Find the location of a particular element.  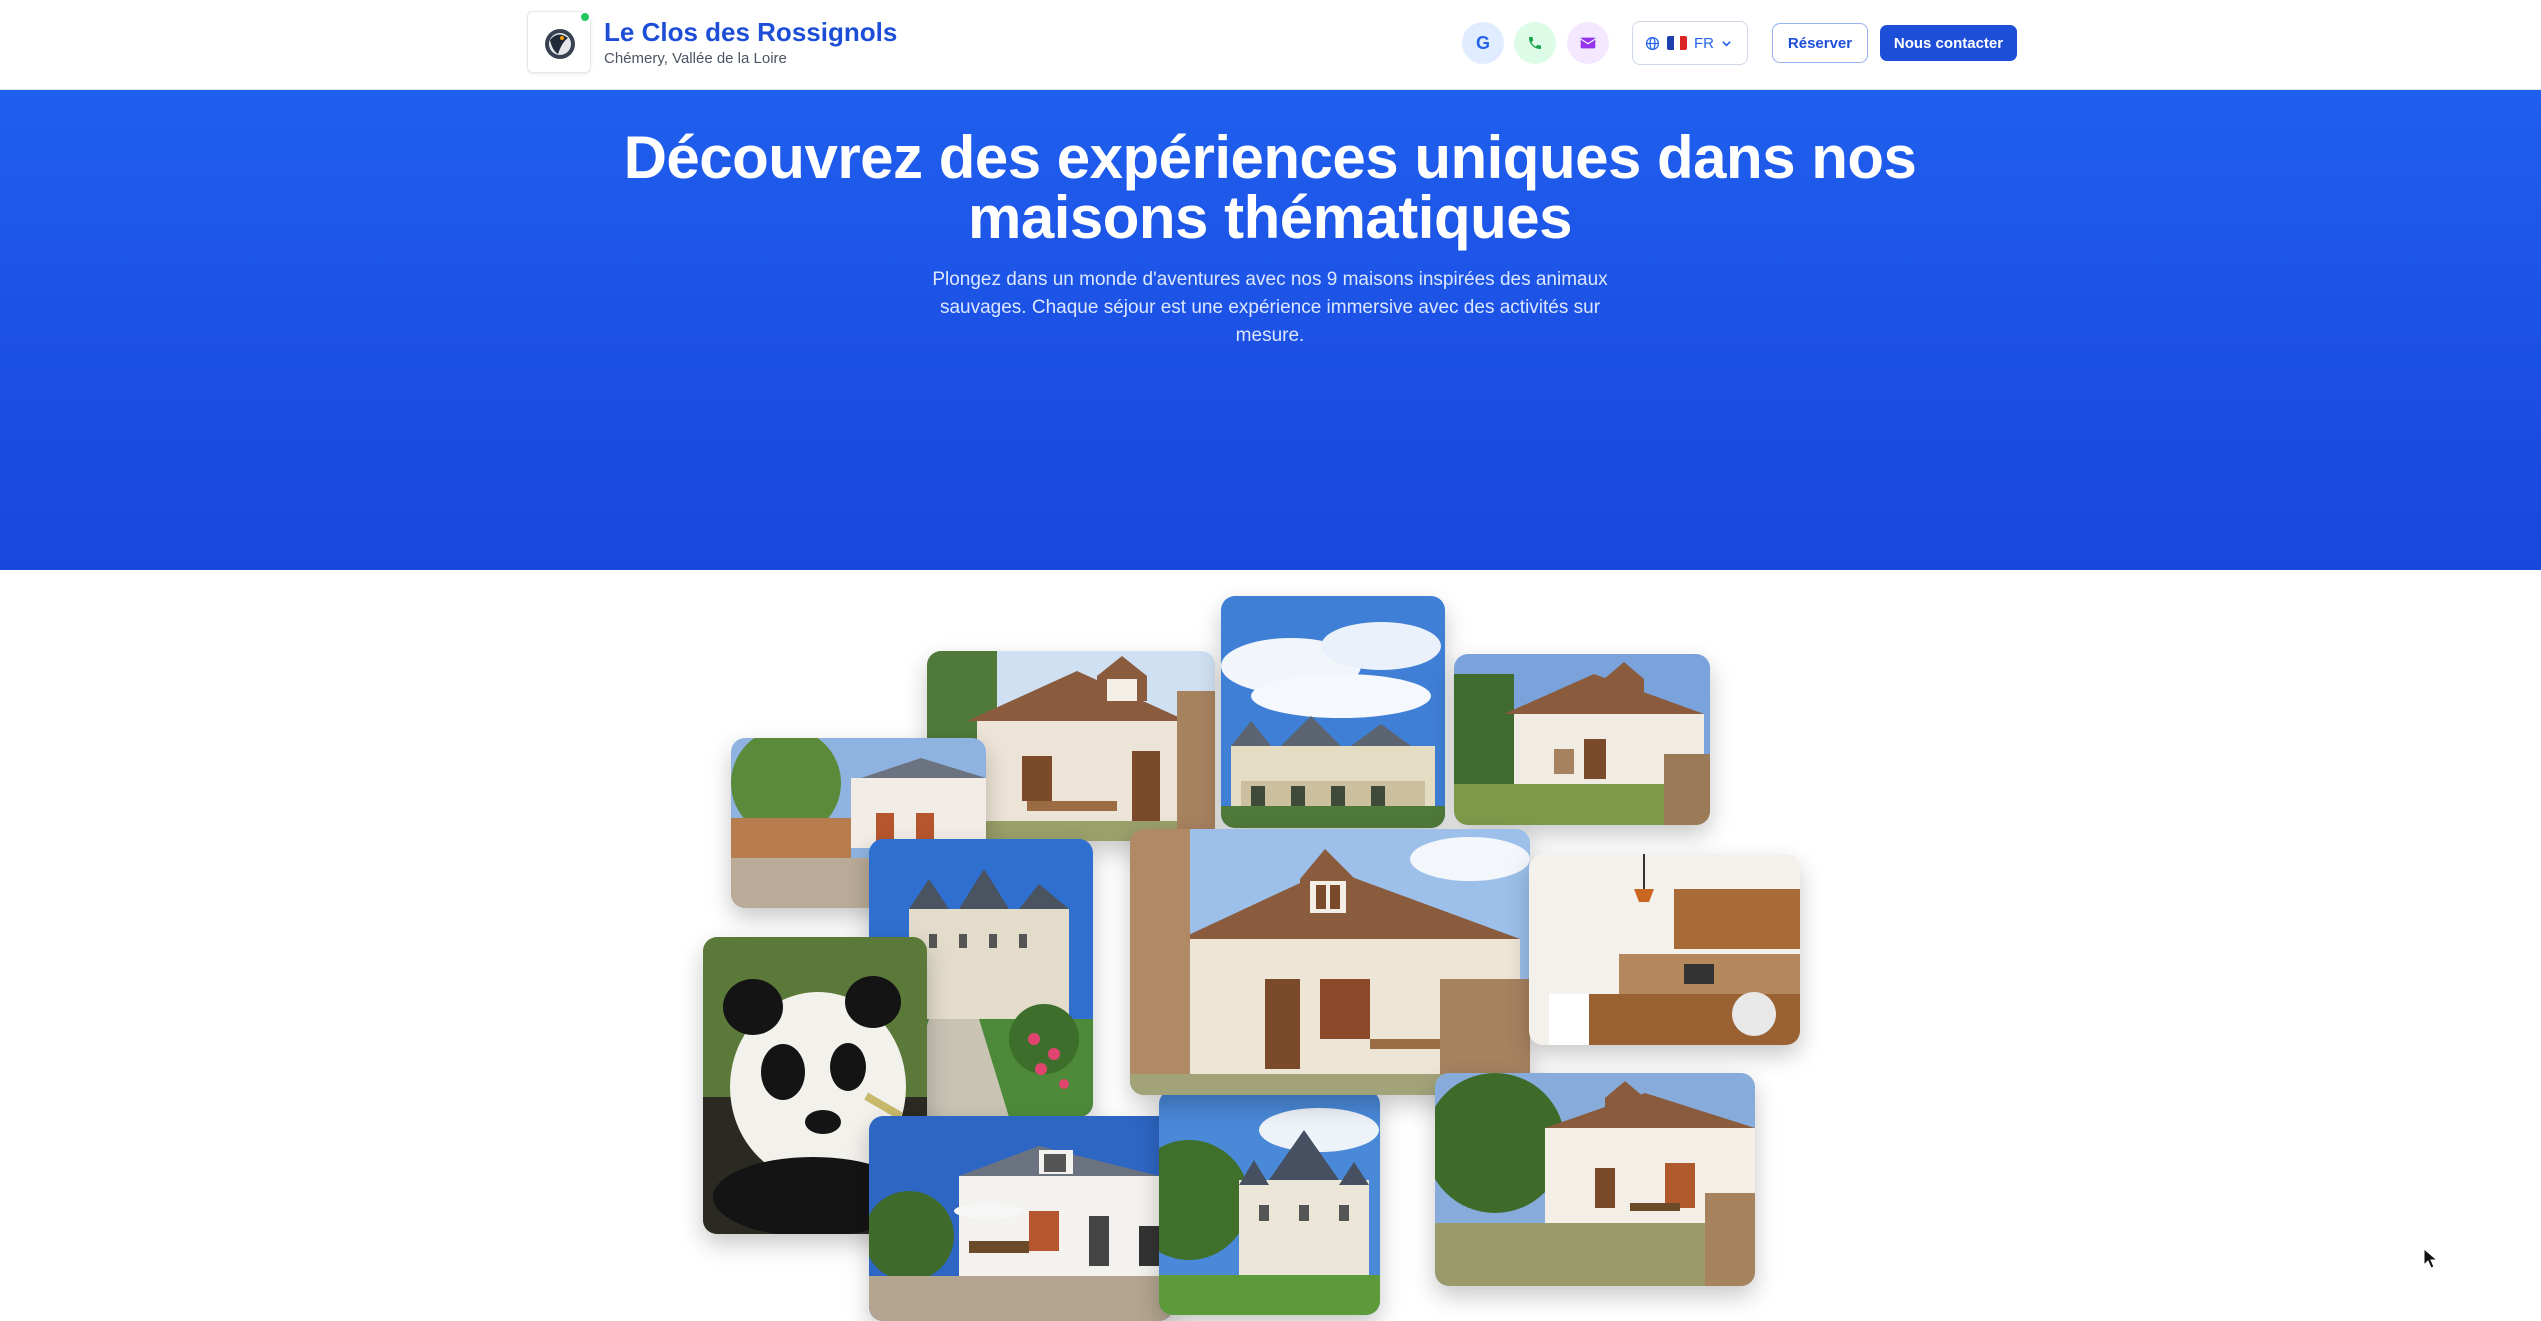

reserve-button: Réserver is located at coordinates (1820, 43).